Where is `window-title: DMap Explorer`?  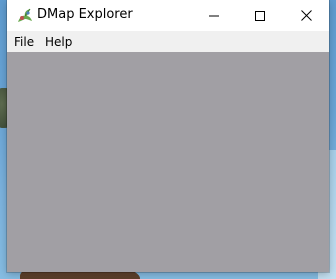 window-title: DMap Explorer is located at coordinates (85, 14).